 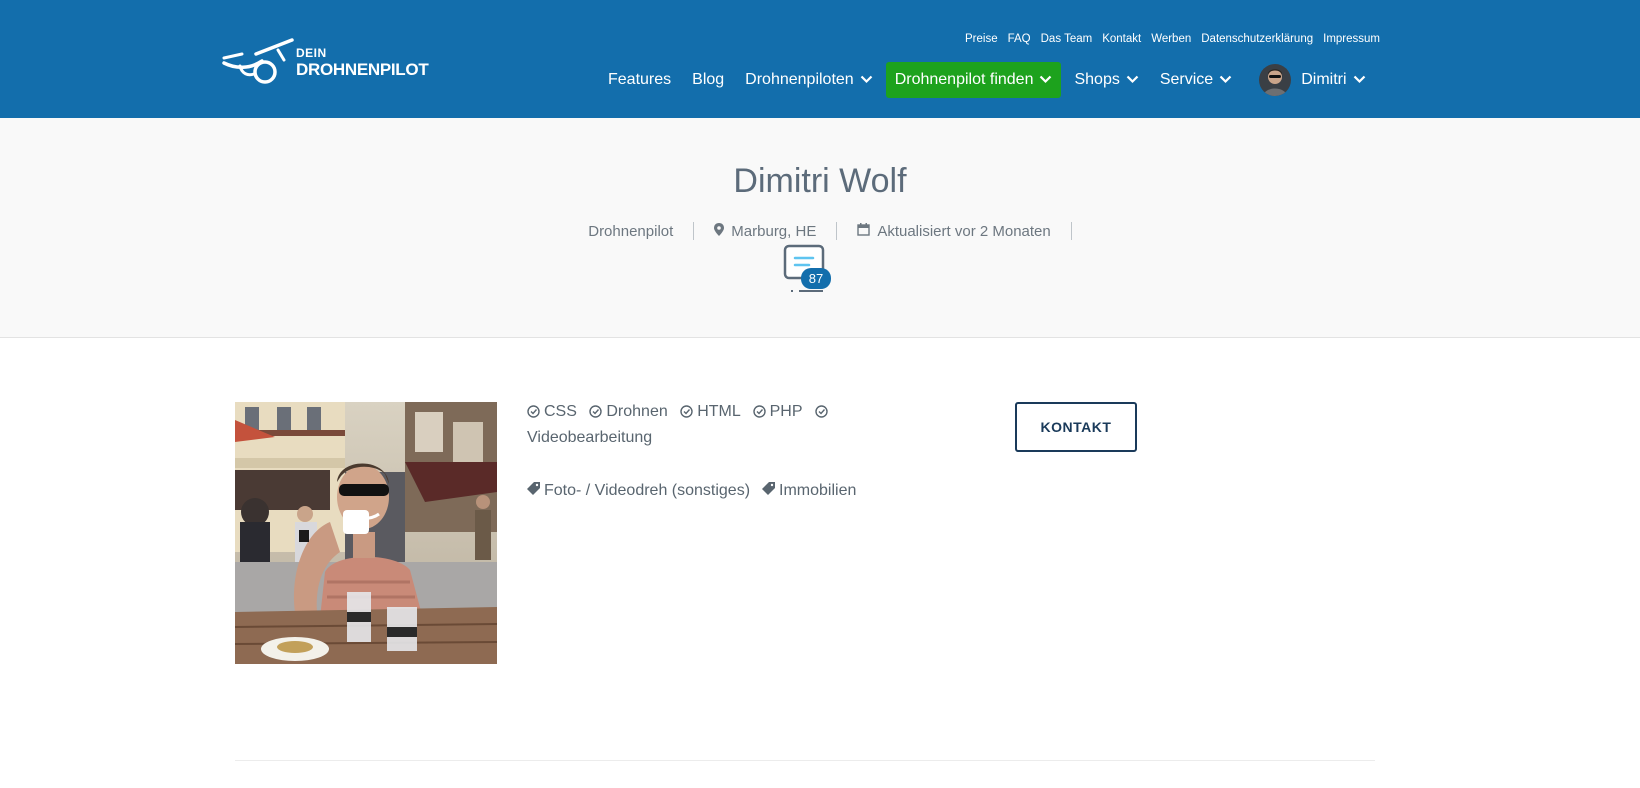 I want to click on contact-button: KONTAKT, so click(x=1076, y=427).